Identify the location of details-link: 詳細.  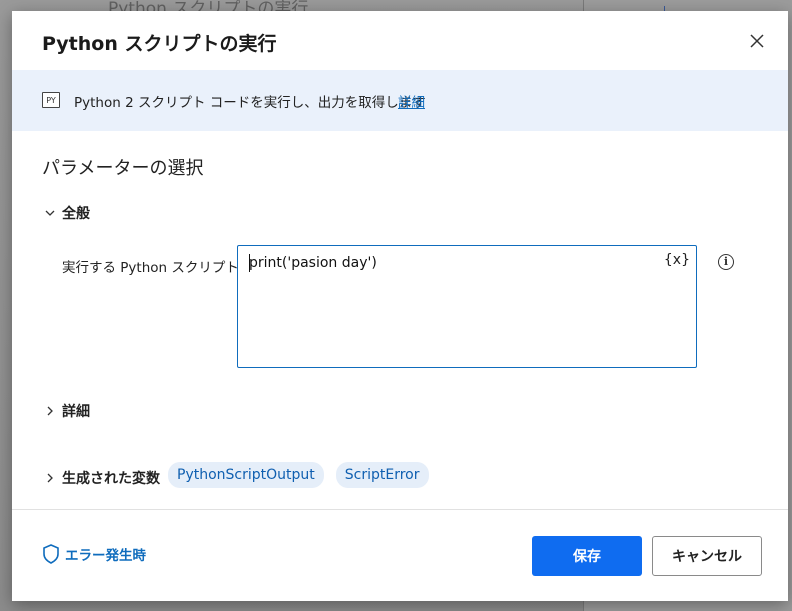
(411, 101).